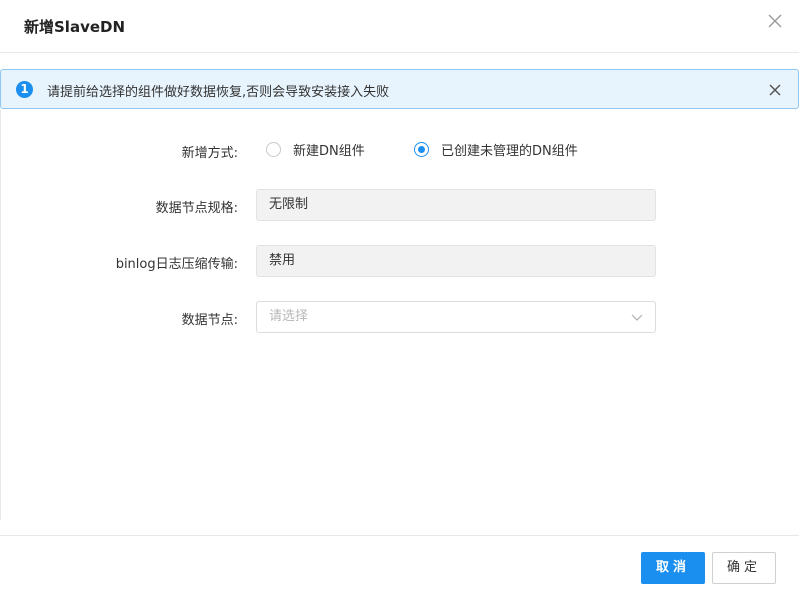 The width and height of the screenshot is (799, 598). What do you see at coordinates (399, 26) in the screenshot?
I see `dialog-header: 新增SlaveDN` at bounding box center [399, 26].